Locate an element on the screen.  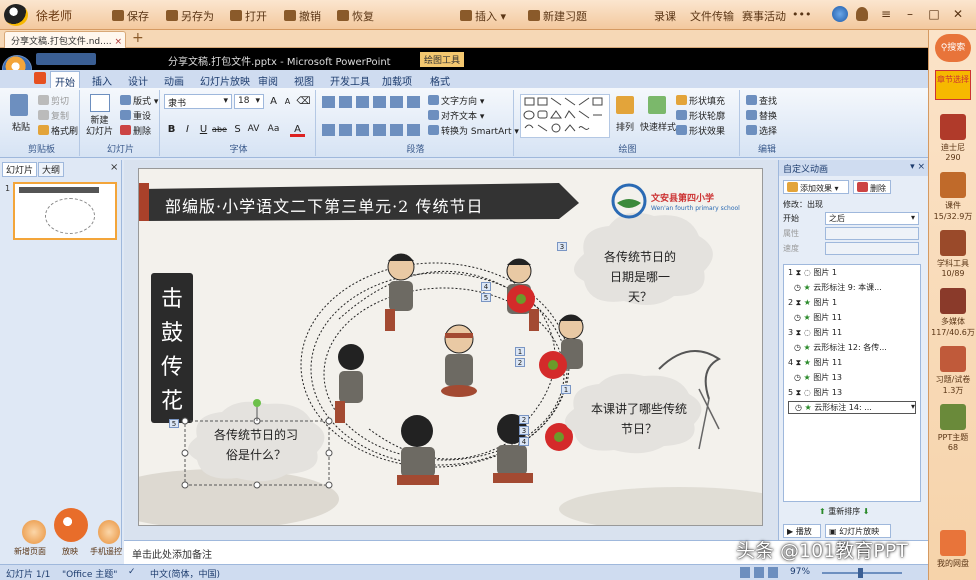
align-buttons is located at coordinates (372, 130).